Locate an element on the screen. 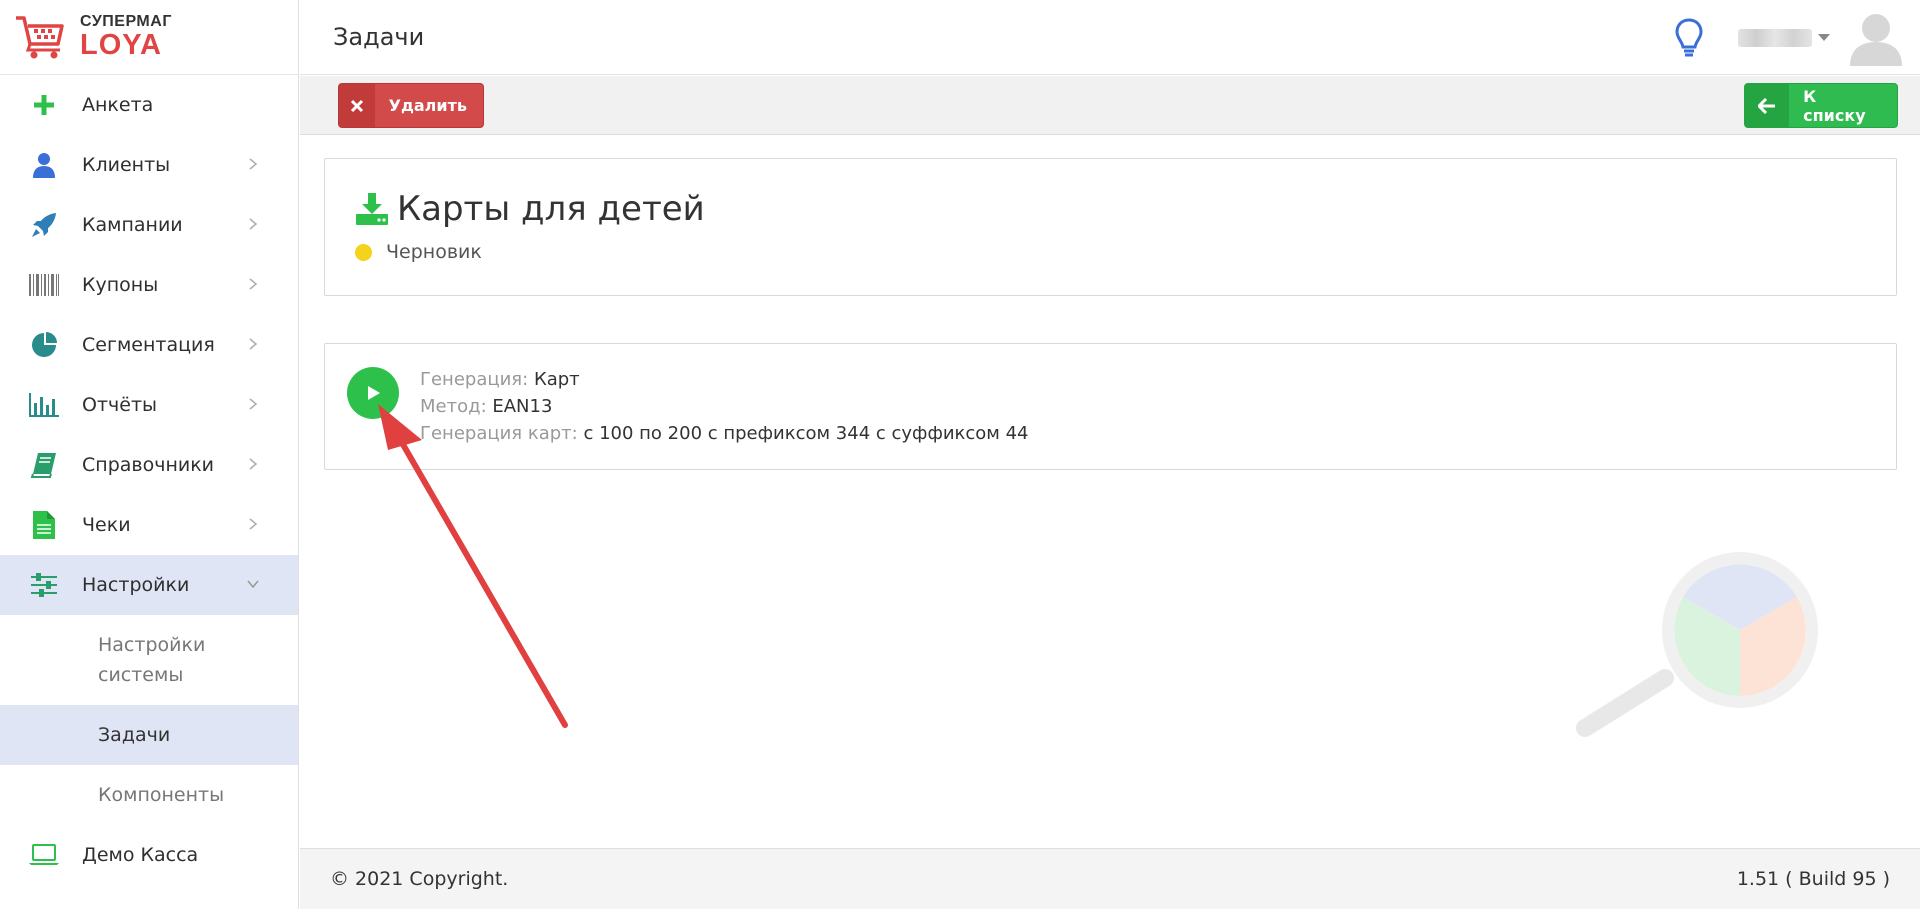 The image size is (1920, 909). brand-name-bottom: LOYA is located at coordinates (121, 45).